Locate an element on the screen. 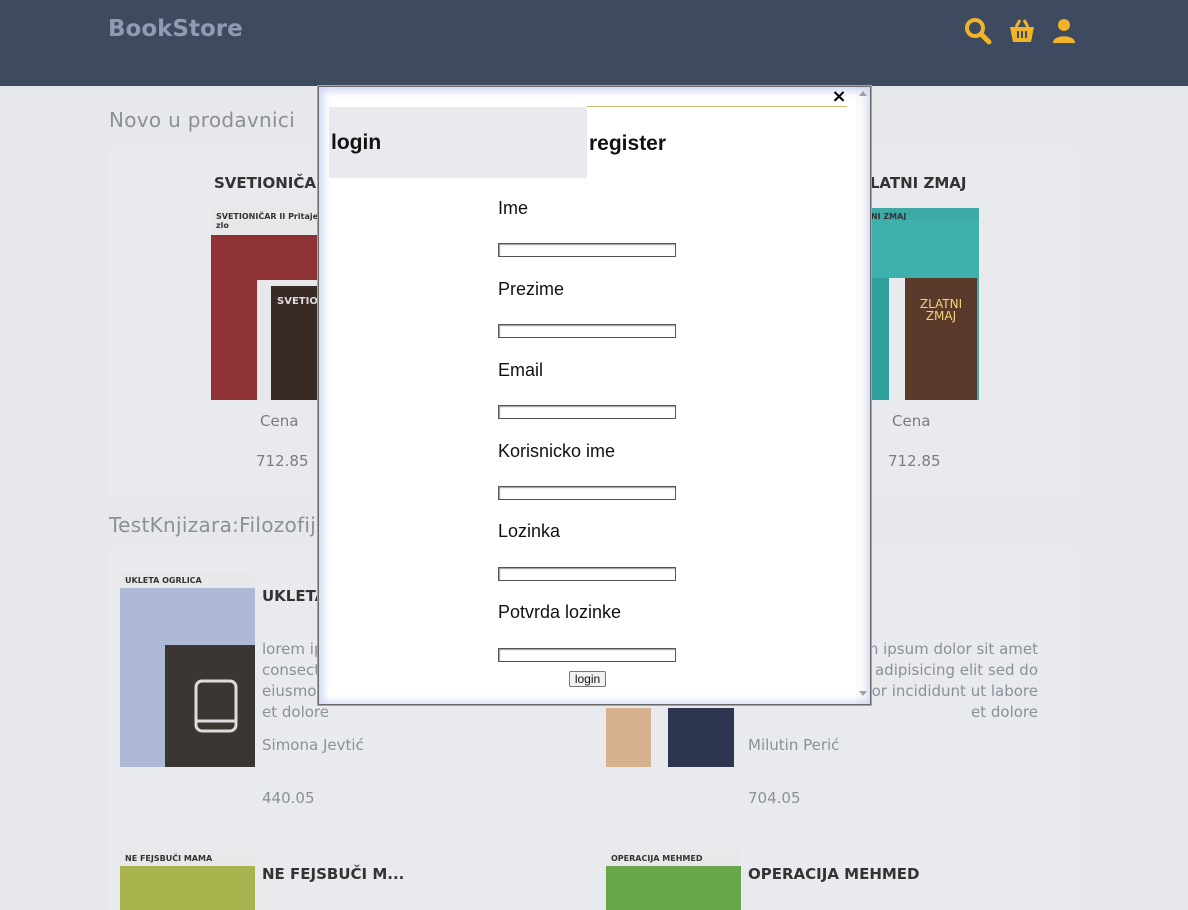  book-author: Simona Jevtić is located at coordinates (313, 745).